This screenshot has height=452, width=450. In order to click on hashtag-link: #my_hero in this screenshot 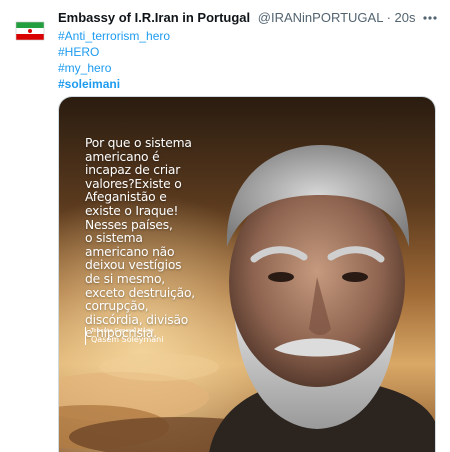, I will do `click(114, 68)`.